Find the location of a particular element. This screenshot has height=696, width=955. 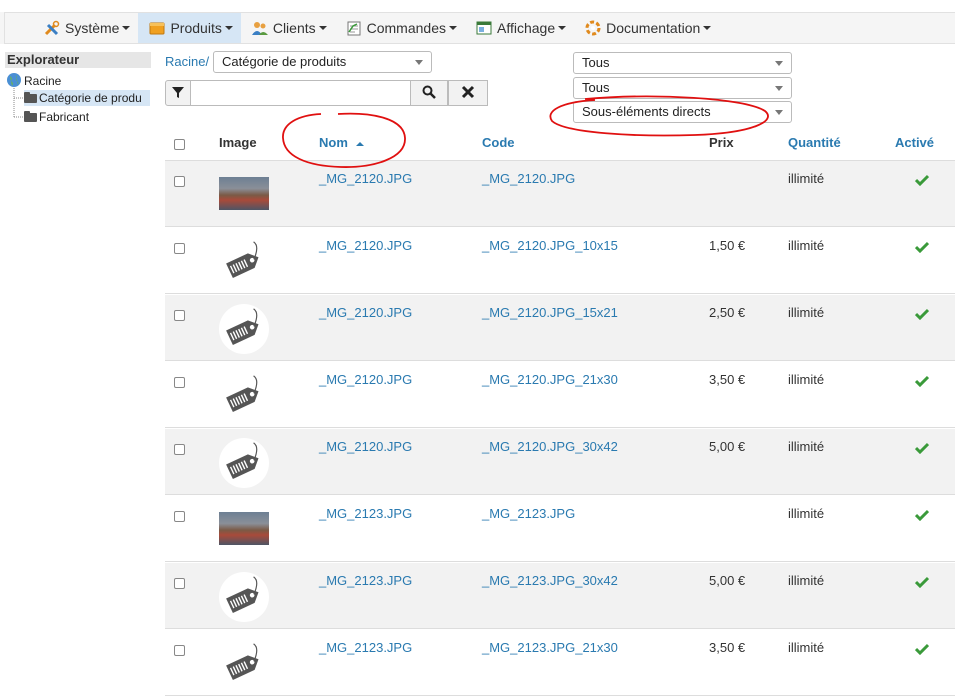

clear-button is located at coordinates (468, 93).